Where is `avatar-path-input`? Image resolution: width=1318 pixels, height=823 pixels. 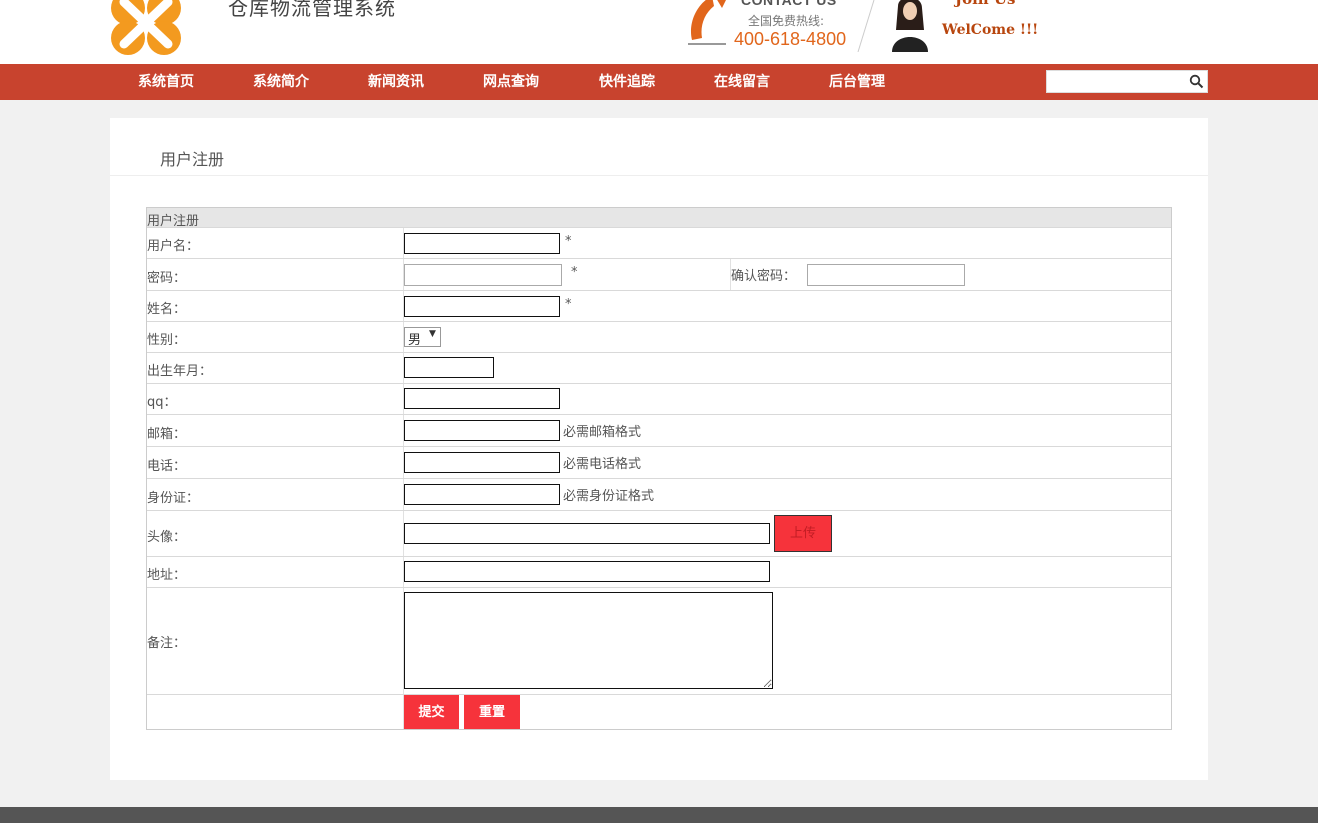 avatar-path-input is located at coordinates (587, 533).